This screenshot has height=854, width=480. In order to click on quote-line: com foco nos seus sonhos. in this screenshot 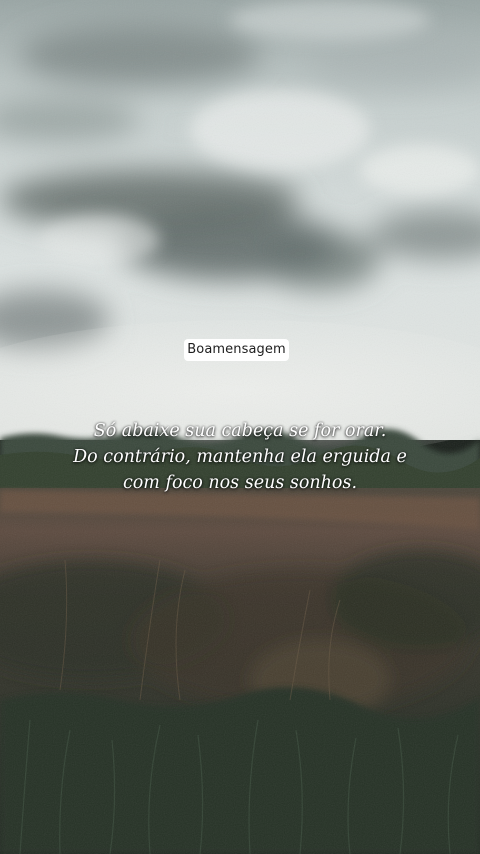, I will do `click(240, 483)`.